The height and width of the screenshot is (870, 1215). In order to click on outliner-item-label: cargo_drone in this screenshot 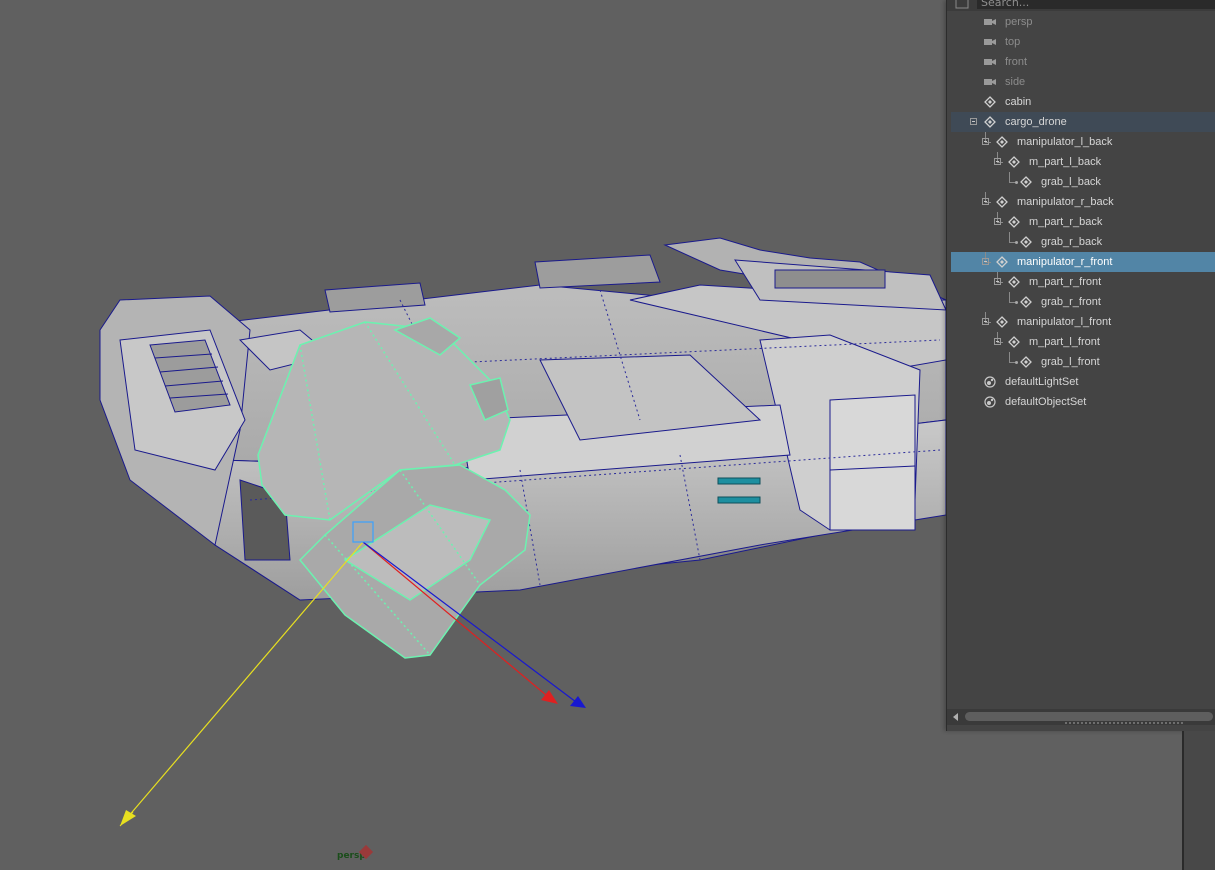, I will do `click(1036, 122)`.